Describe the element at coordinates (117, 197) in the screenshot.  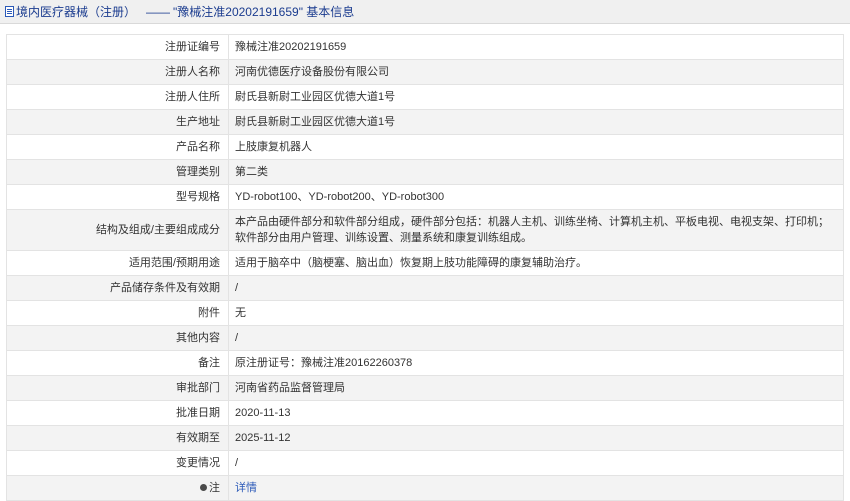
I see `row-label: 型号规格` at that location.